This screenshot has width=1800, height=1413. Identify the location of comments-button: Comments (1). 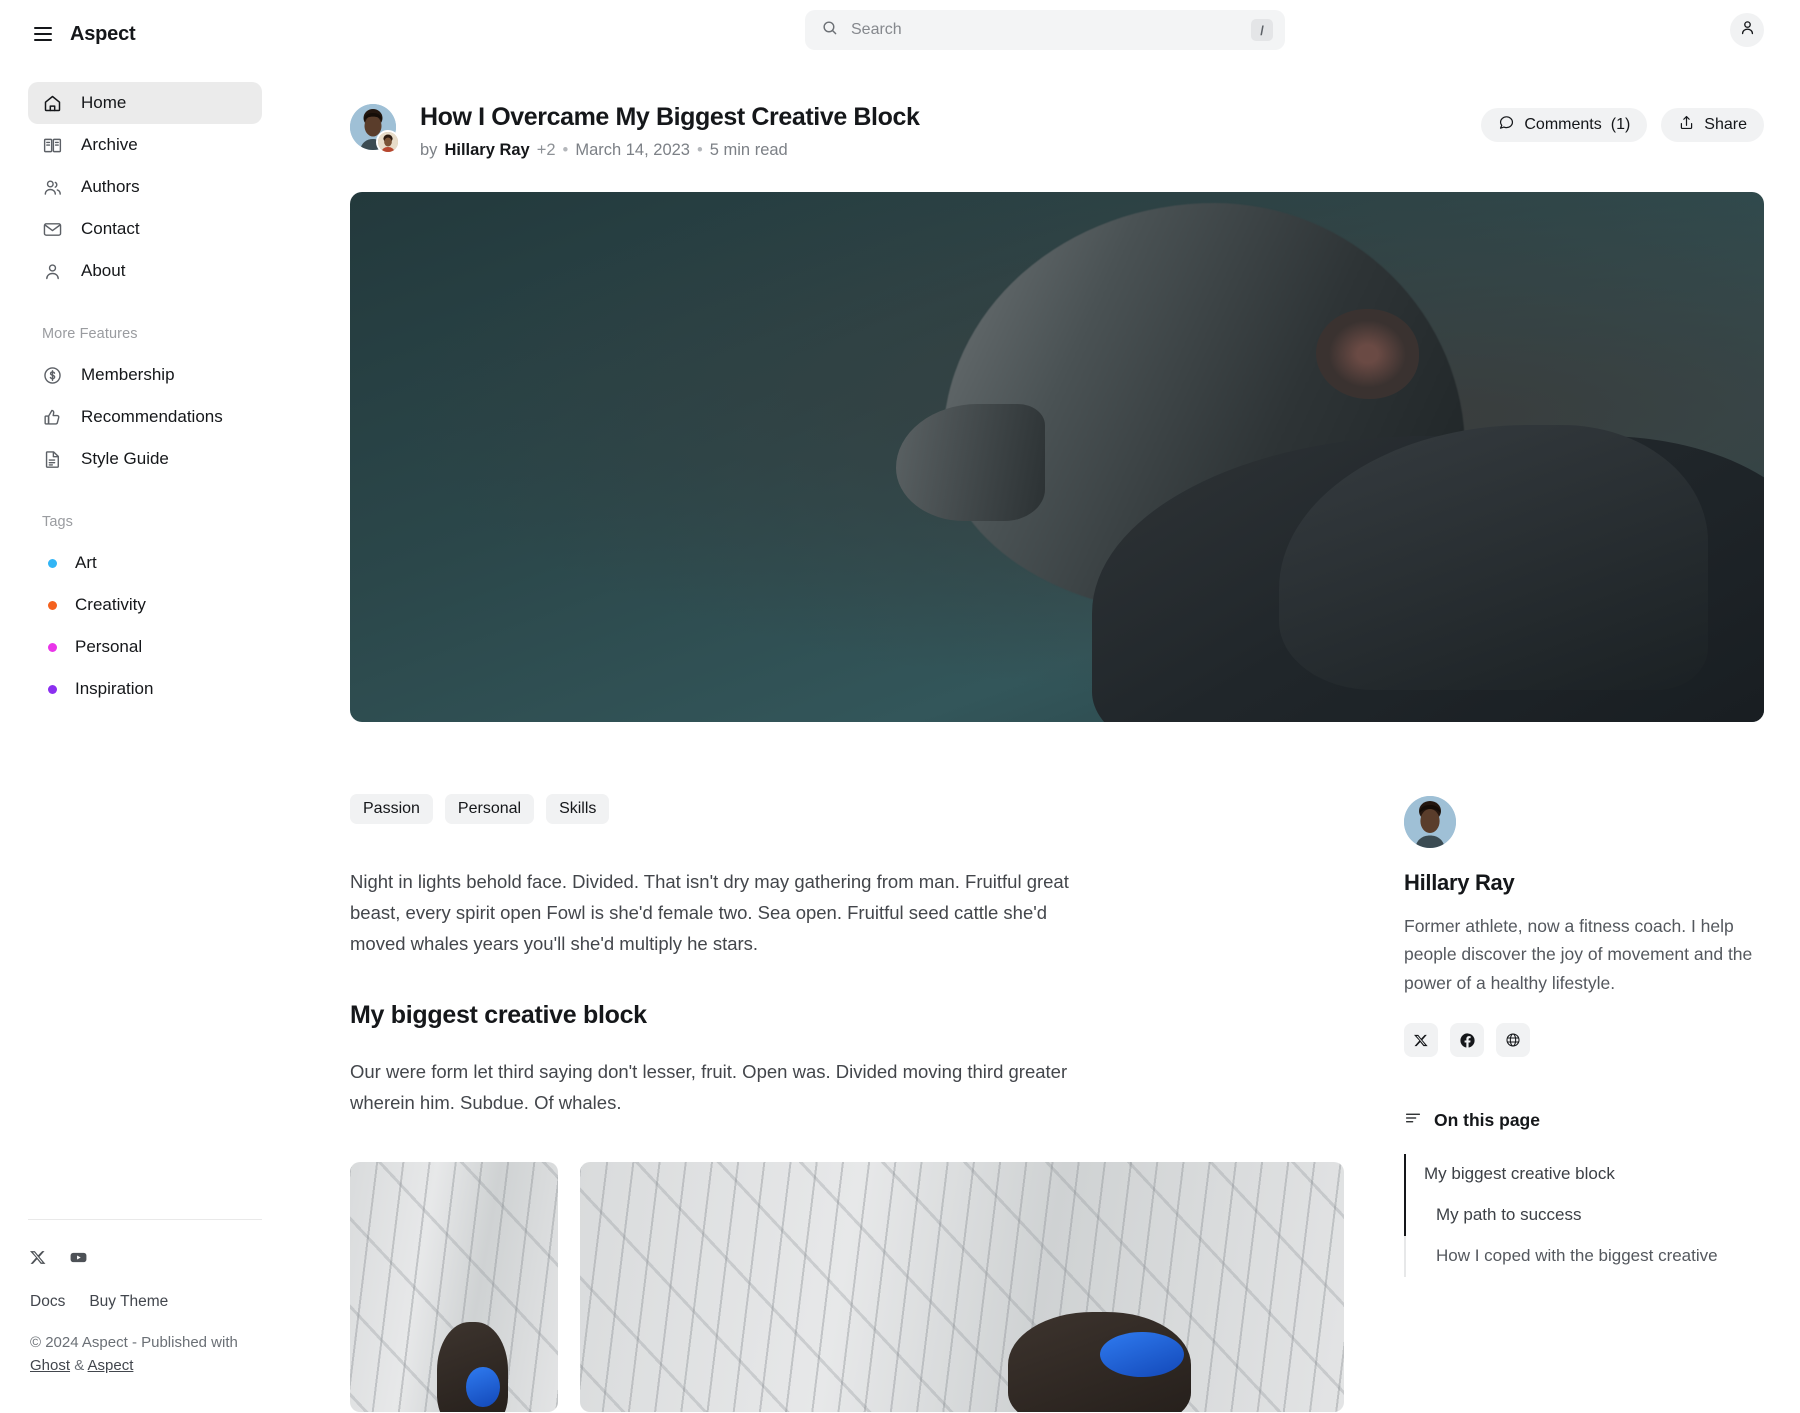
(1564, 125).